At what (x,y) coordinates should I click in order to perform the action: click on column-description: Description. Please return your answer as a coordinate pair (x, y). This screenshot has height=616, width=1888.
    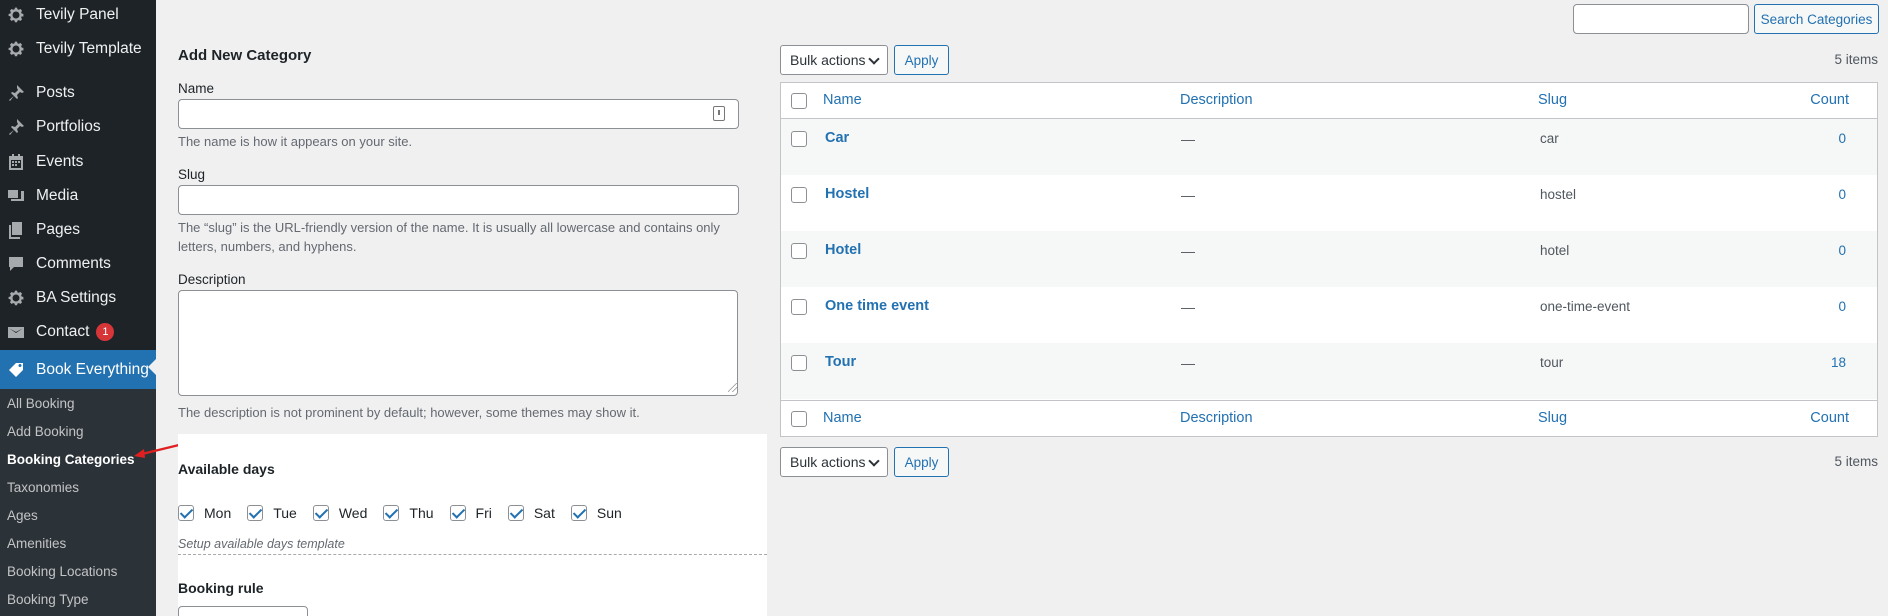
    Looking at the image, I should click on (1216, 100).